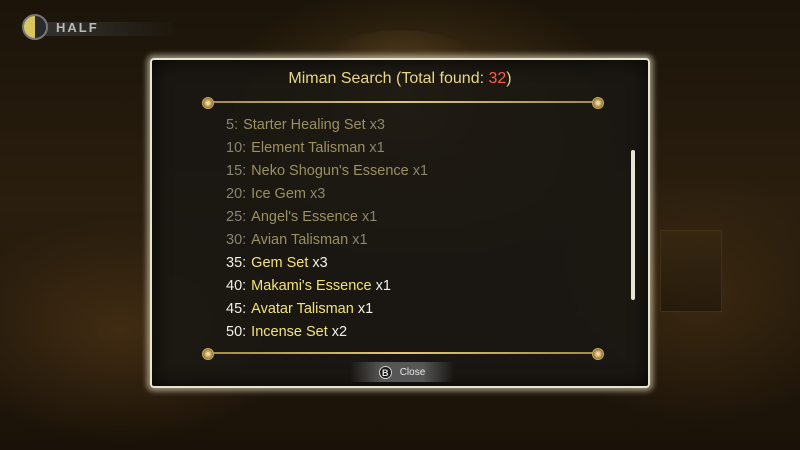 Image resolution: width=800 pixels, height=450 pixels. What do you see at coordinates (402, 102) in the screenshot?
I see `top-divider` at bounding box center [402, 102].